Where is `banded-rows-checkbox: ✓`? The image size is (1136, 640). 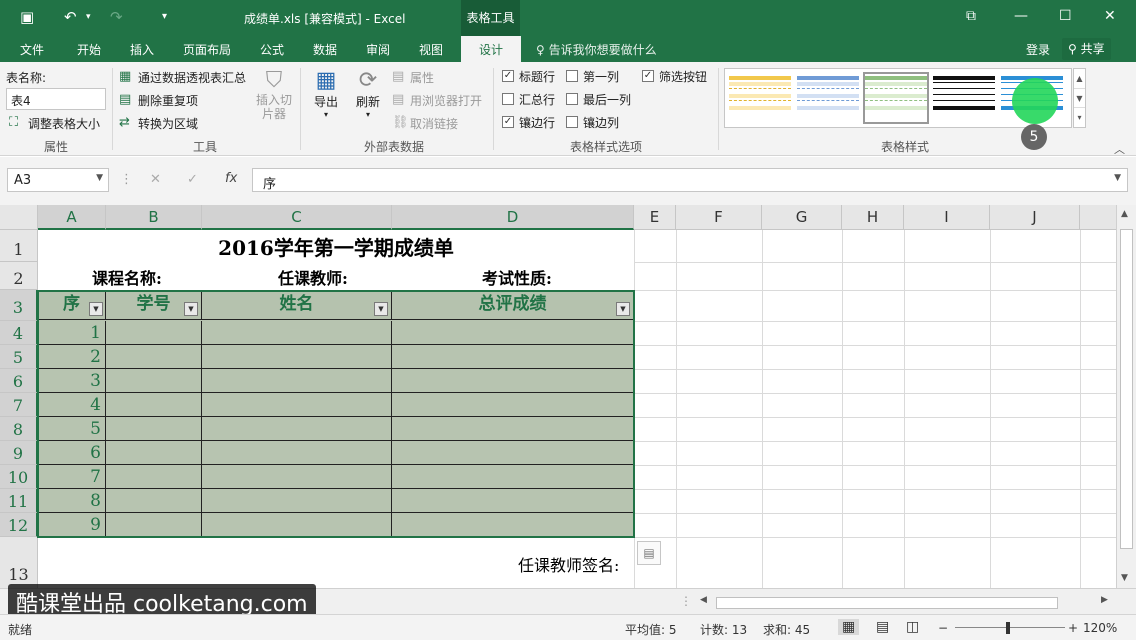
banded-rows-checkbox: ✓ is located at coordinates (508, 122).